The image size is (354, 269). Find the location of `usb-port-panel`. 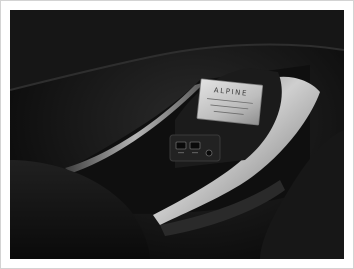

usb-port-panel is located at coordinates (195, 148).